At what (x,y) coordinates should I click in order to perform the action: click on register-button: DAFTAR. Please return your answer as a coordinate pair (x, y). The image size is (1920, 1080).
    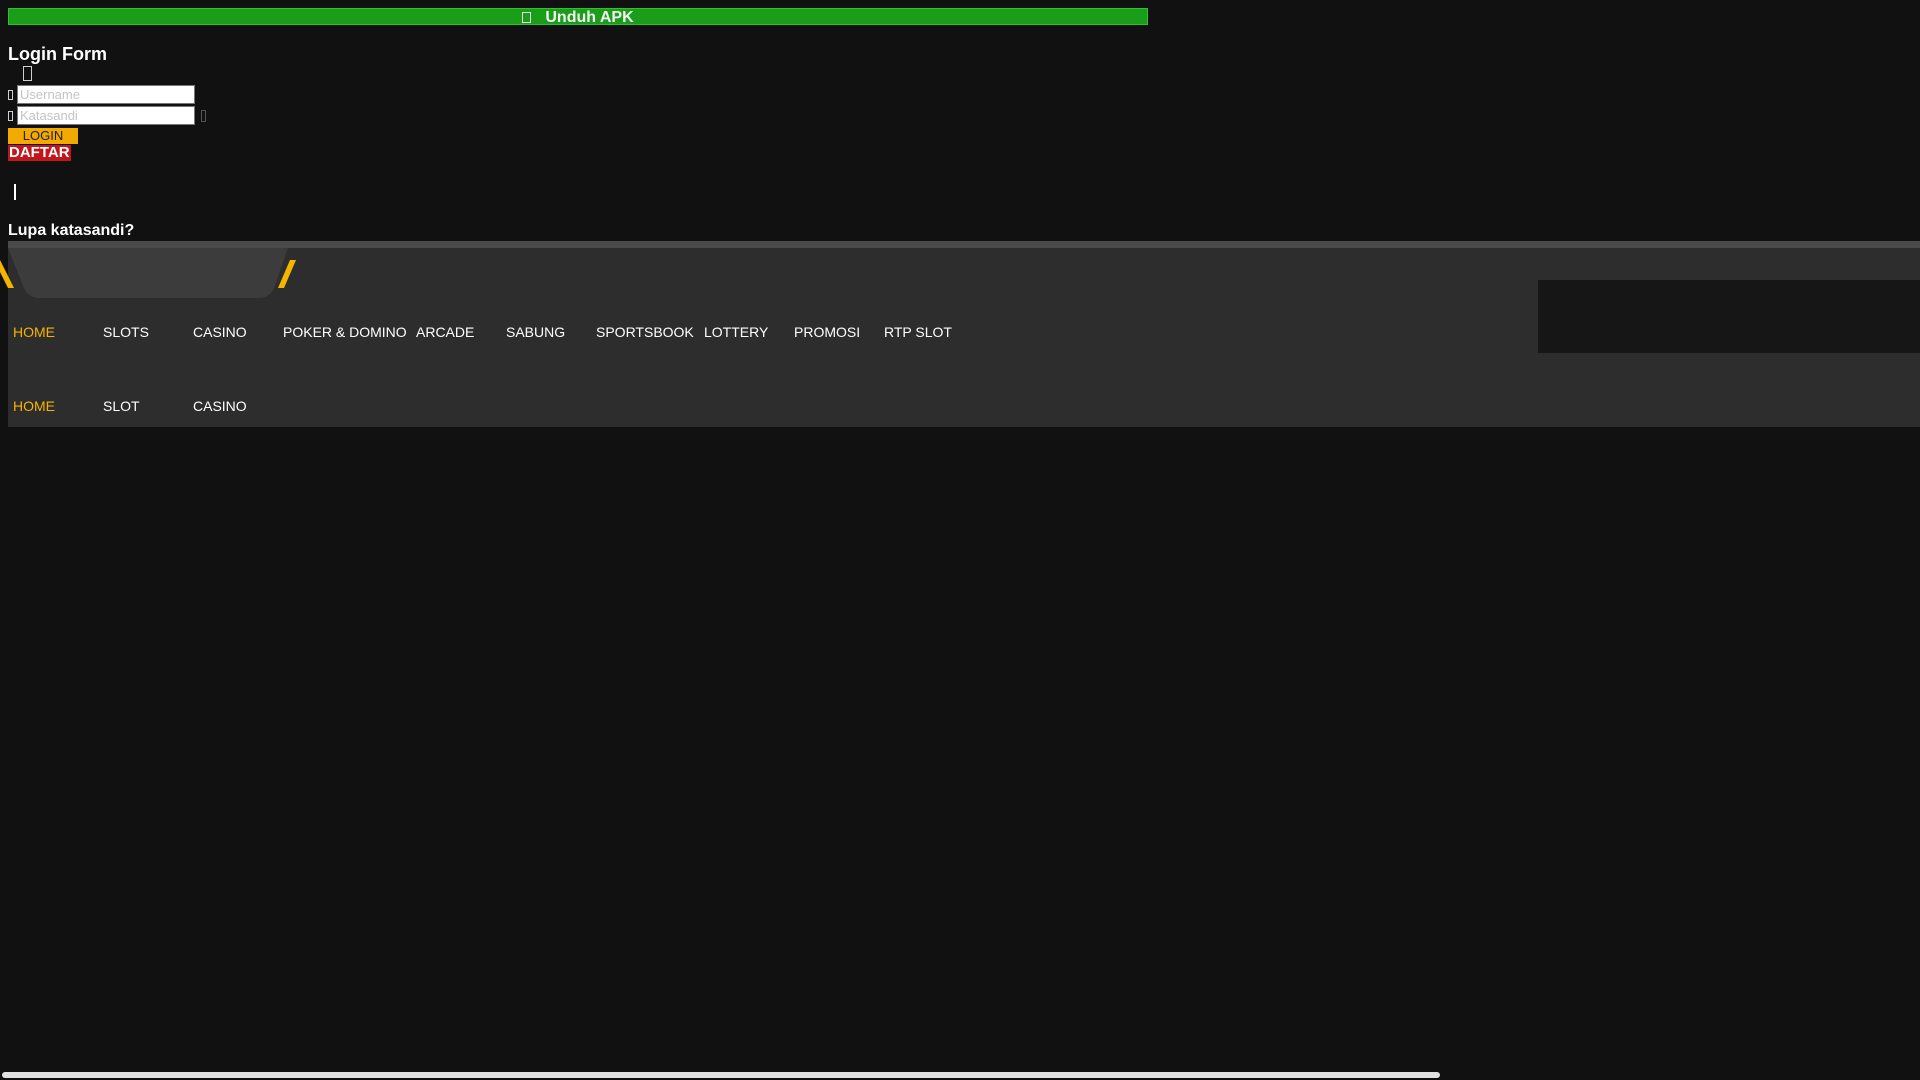
    Looking at the image, I should click on (39, 153).